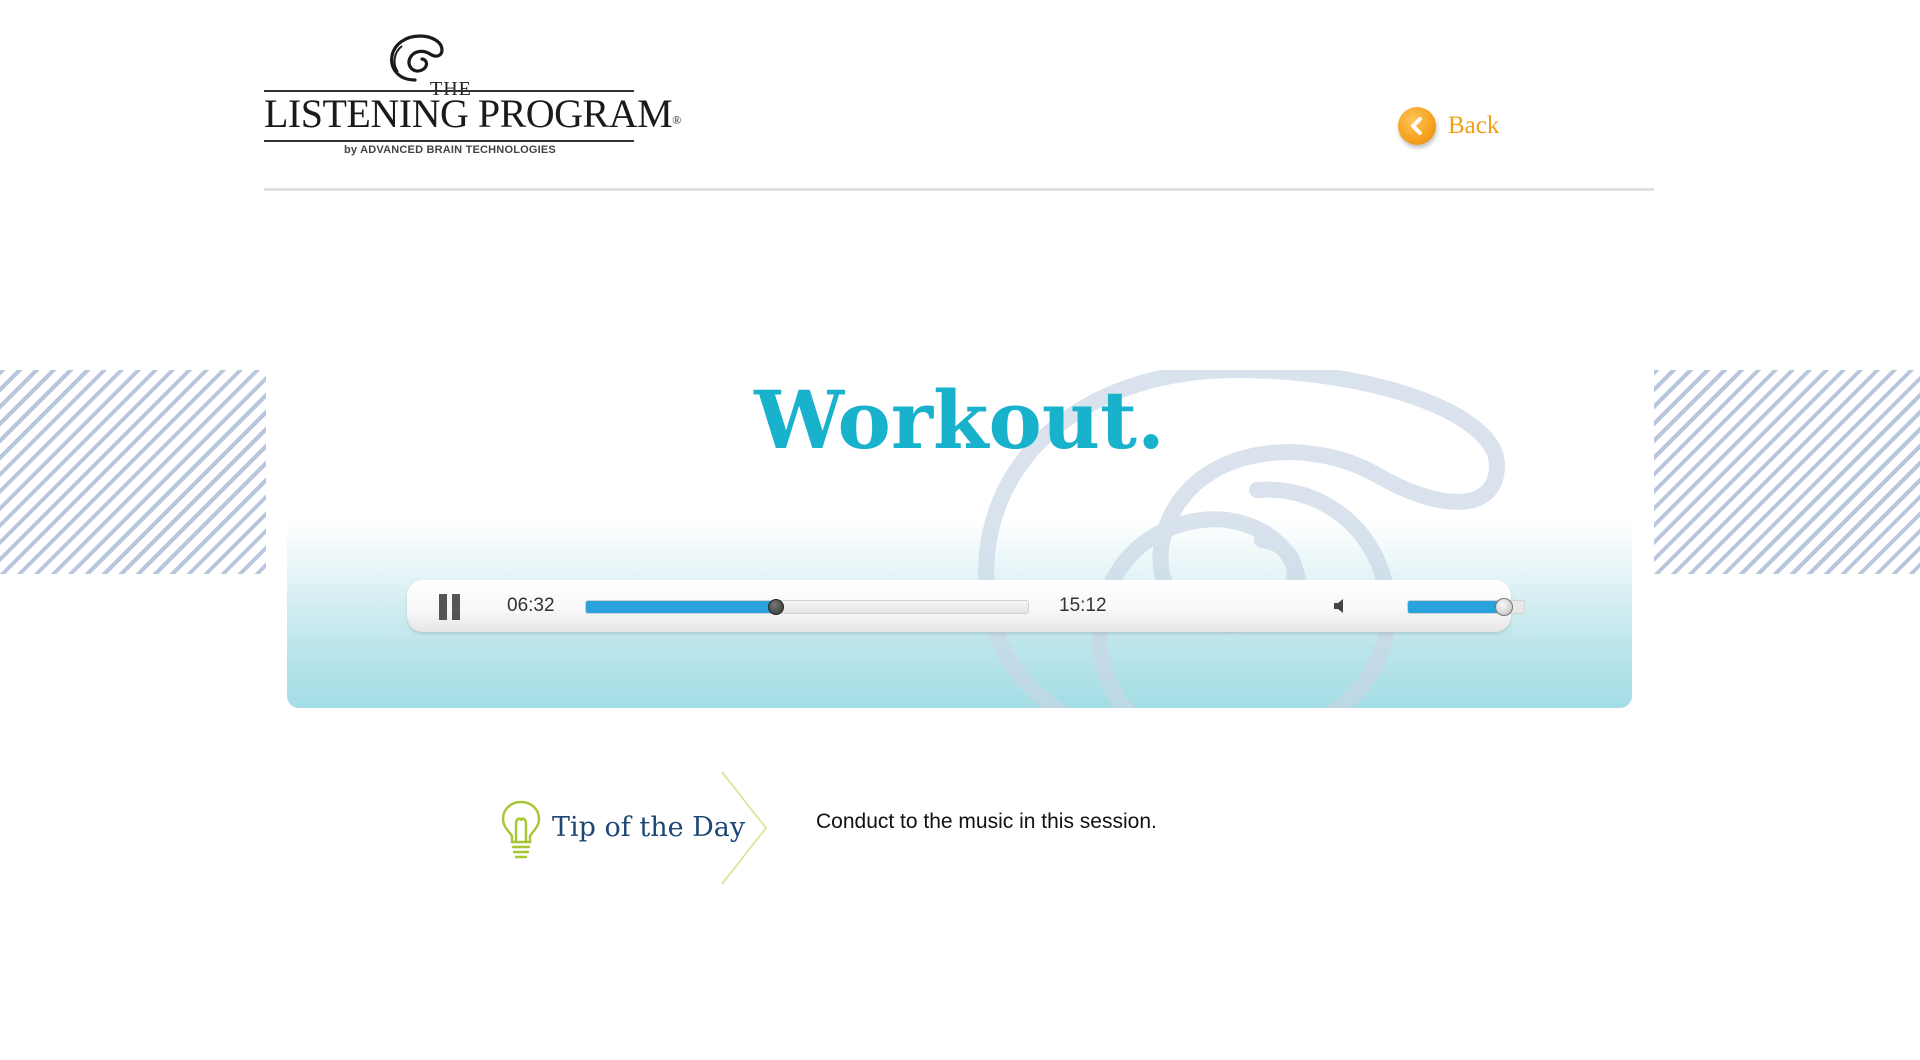  Describe the element at coordinates (959, 420) in the screenshot. I see `session-title: Workout.` at that location.